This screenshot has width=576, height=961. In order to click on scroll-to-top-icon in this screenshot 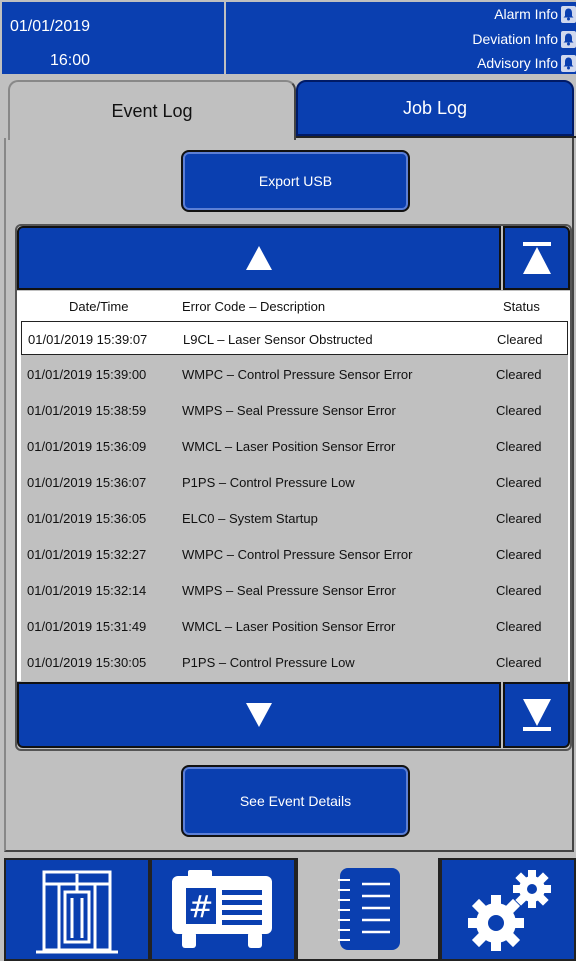, I will do `click(536, 258)`.